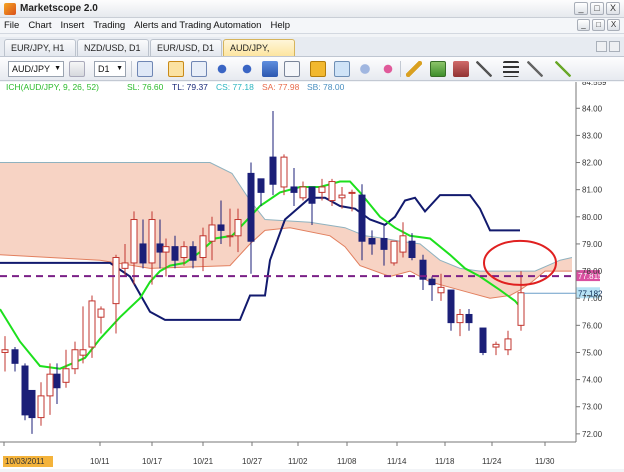 This screenshot has height=472, width=624. I want to click on snapshot-icon, so click(342, 69).